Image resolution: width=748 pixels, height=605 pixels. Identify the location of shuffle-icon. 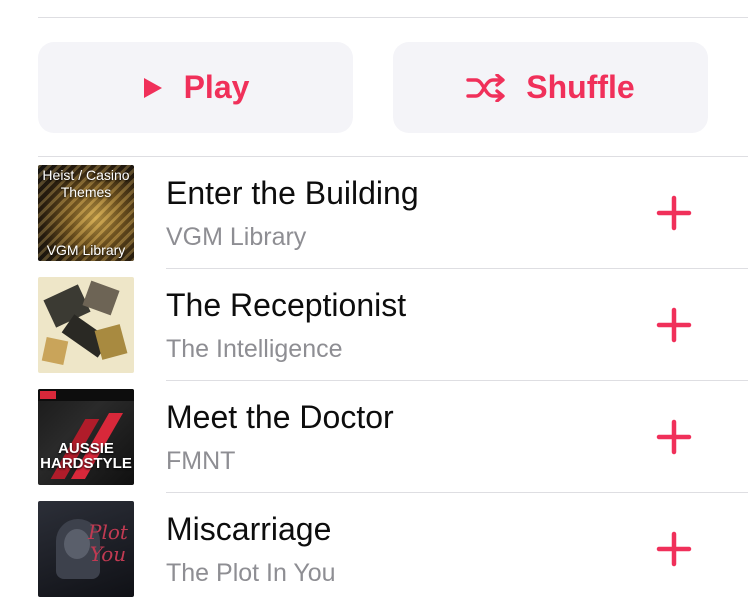
(485, 87).